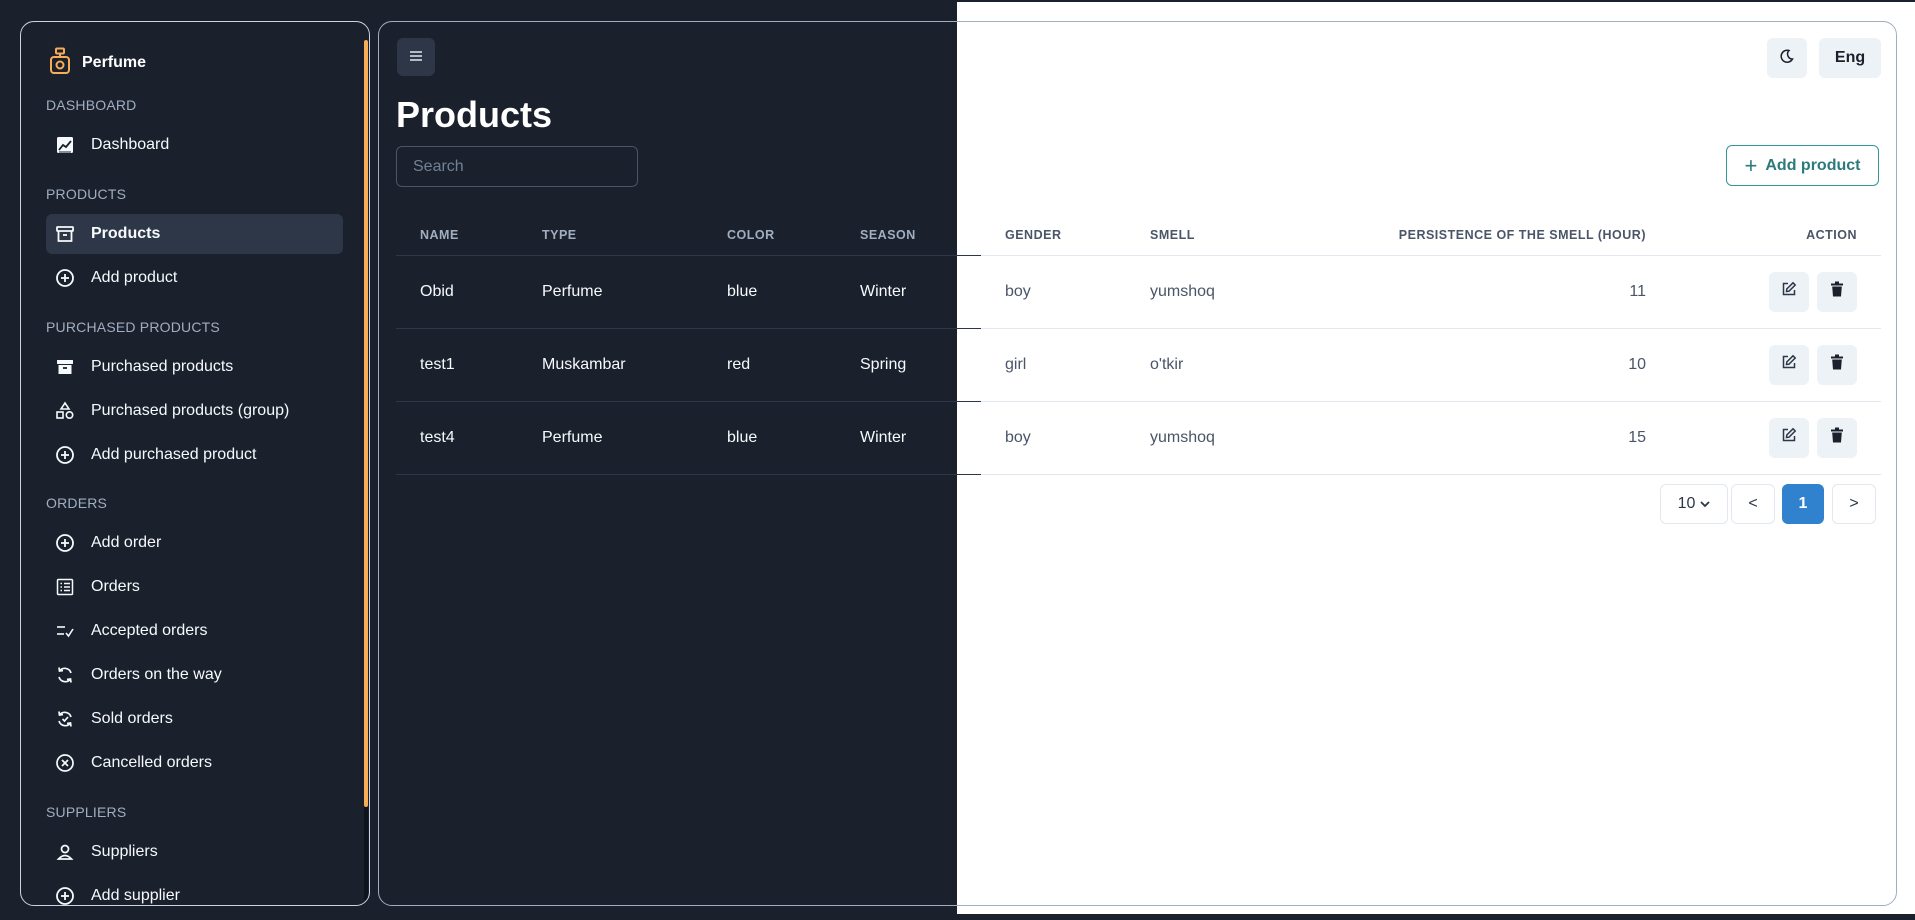  Describe the element at coordinates (610, 235) in the screenshot. I see `column-header-type: TYPE` at that location.